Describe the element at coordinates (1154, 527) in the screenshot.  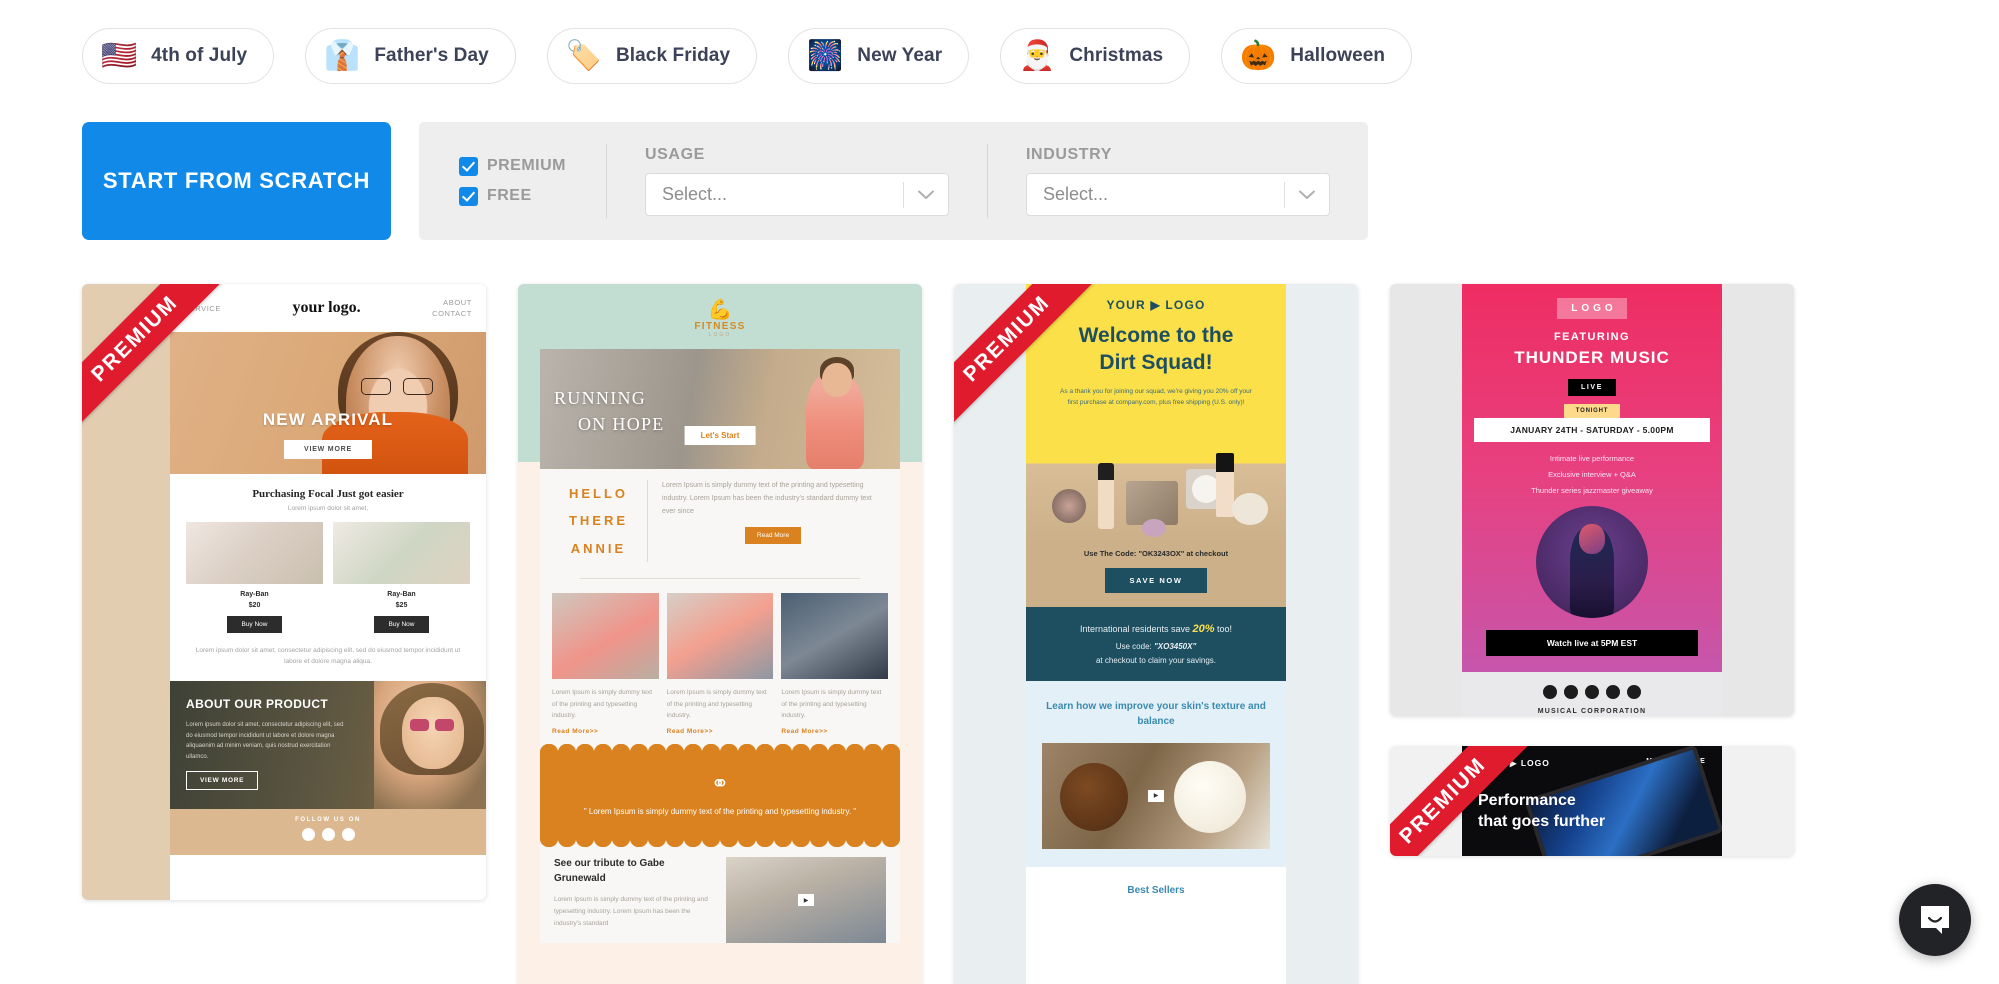
I see `beauty-blender` at that location.